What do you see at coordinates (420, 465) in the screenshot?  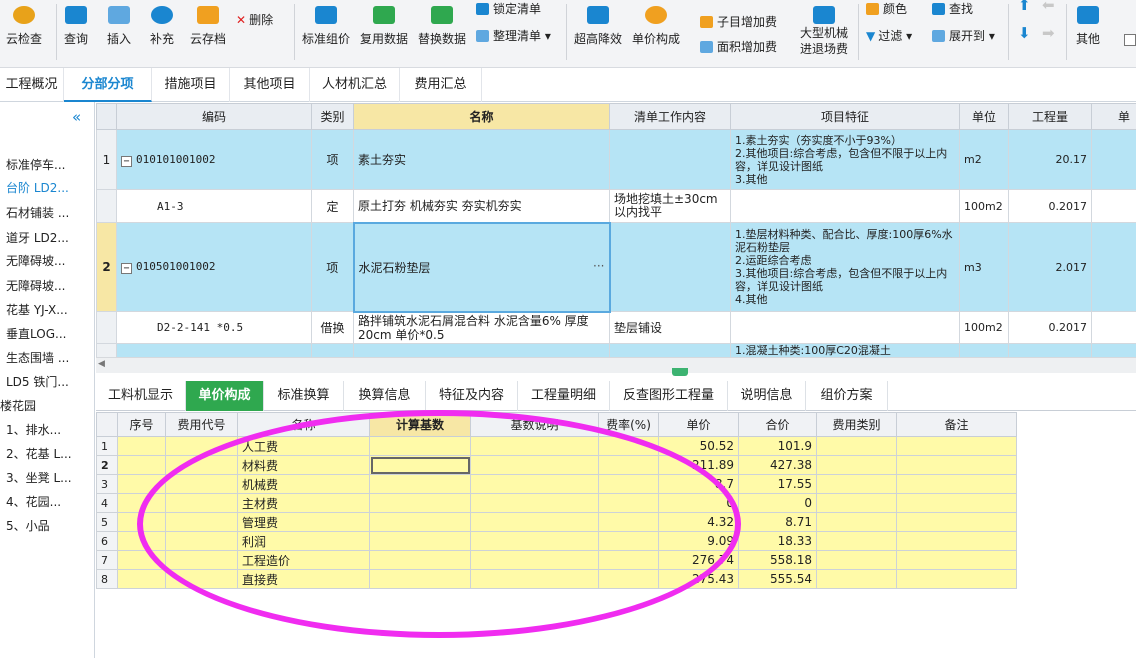 I see `calc-base-cell` at bounding box center [420, 465].